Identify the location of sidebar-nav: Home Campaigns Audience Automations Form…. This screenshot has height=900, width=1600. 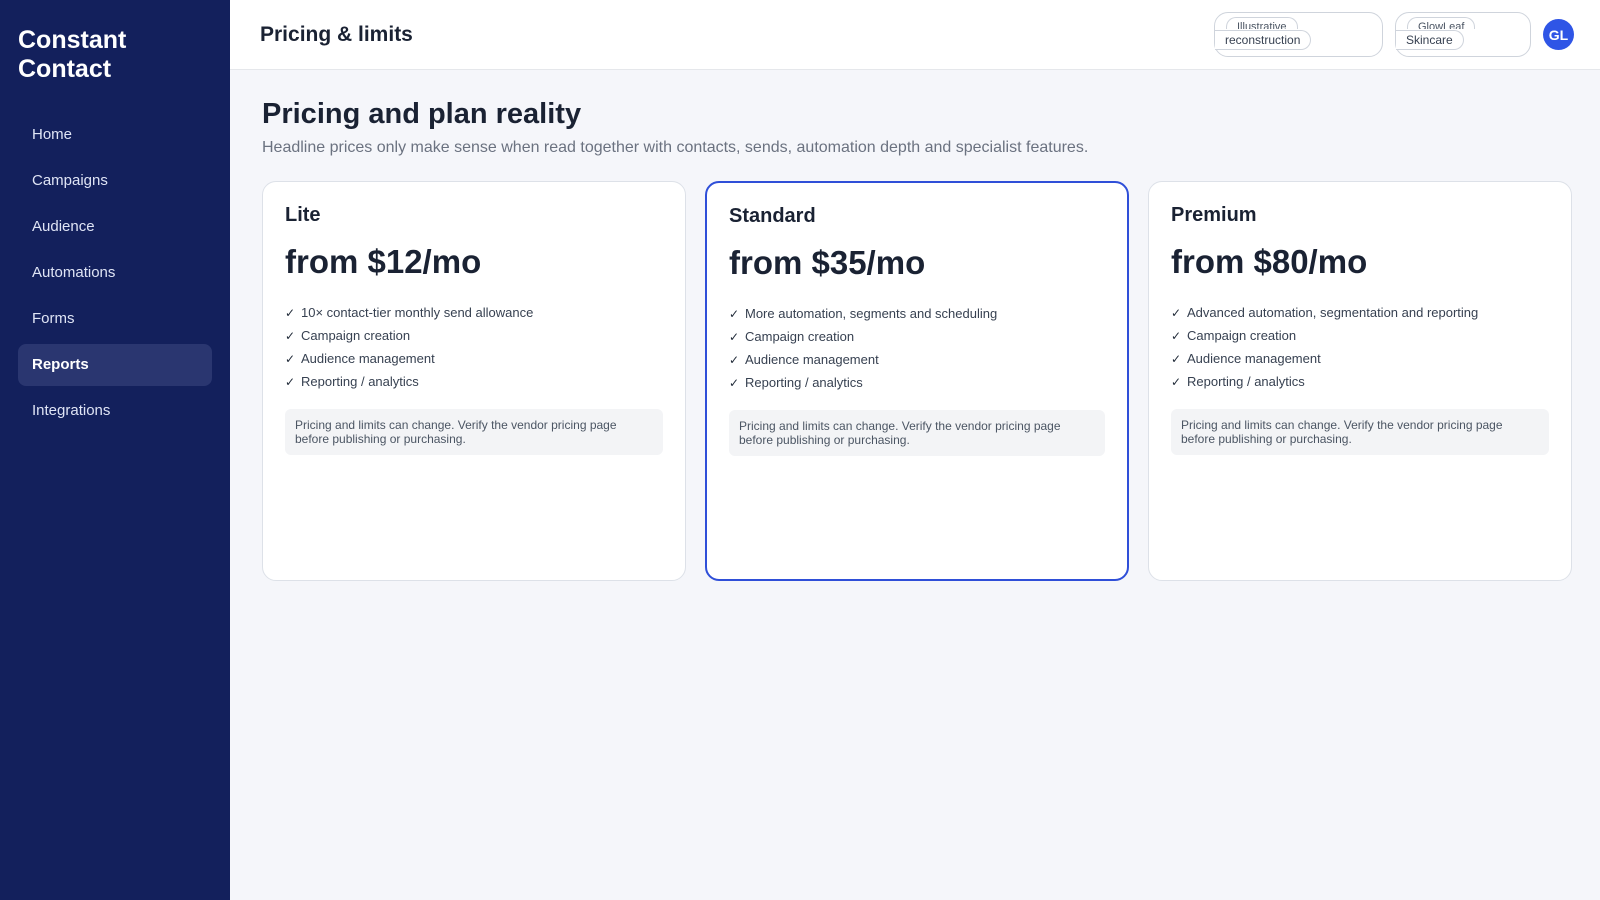
(115, 273).